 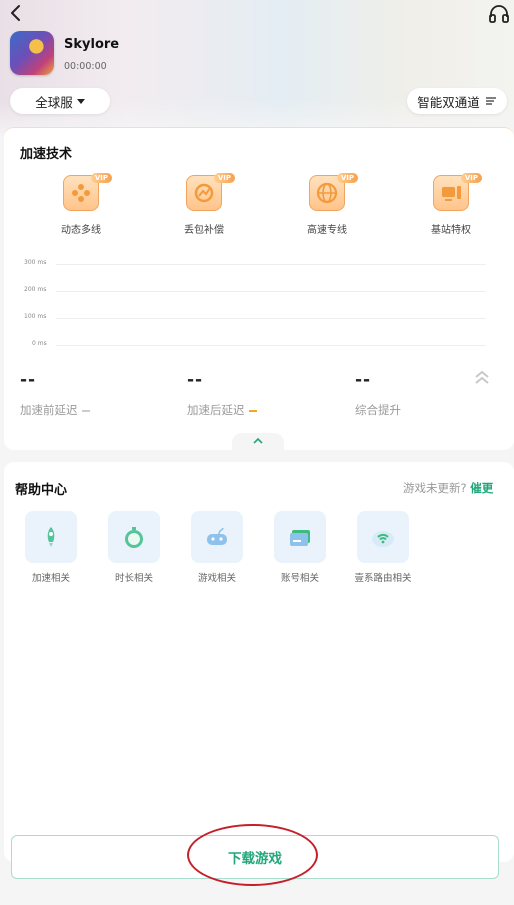 What do you see at coordinates (81, 230) in the screenshot?
I see `feature-label: 动态多线` at bounding box center [81, 230].